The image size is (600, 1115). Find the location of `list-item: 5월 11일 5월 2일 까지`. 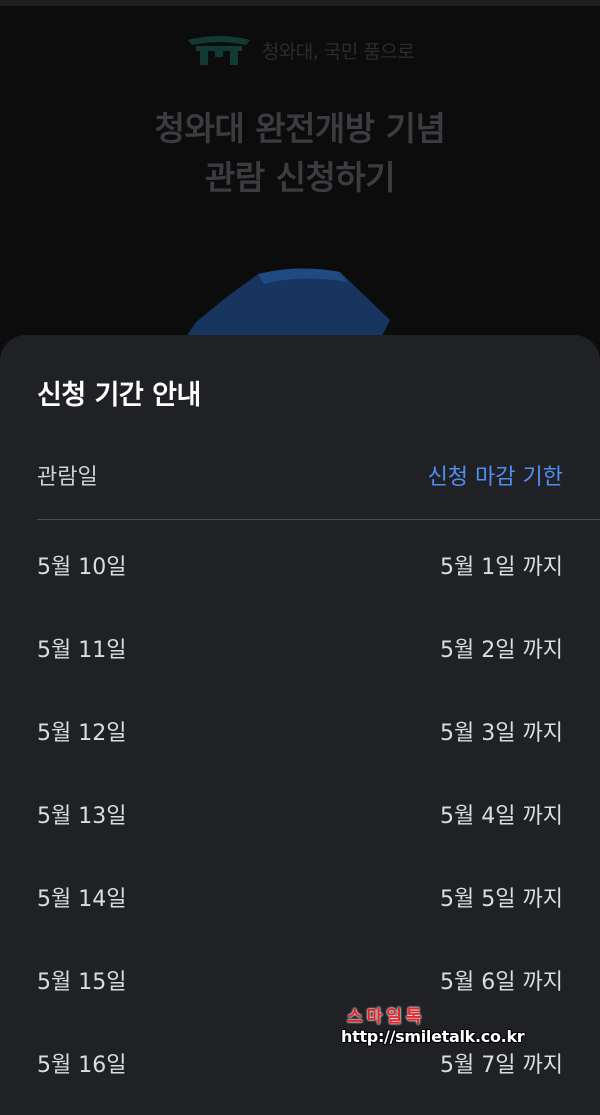

list-item: 5월 11일 5월 2일 까지 is located at coordinates (300, 647).